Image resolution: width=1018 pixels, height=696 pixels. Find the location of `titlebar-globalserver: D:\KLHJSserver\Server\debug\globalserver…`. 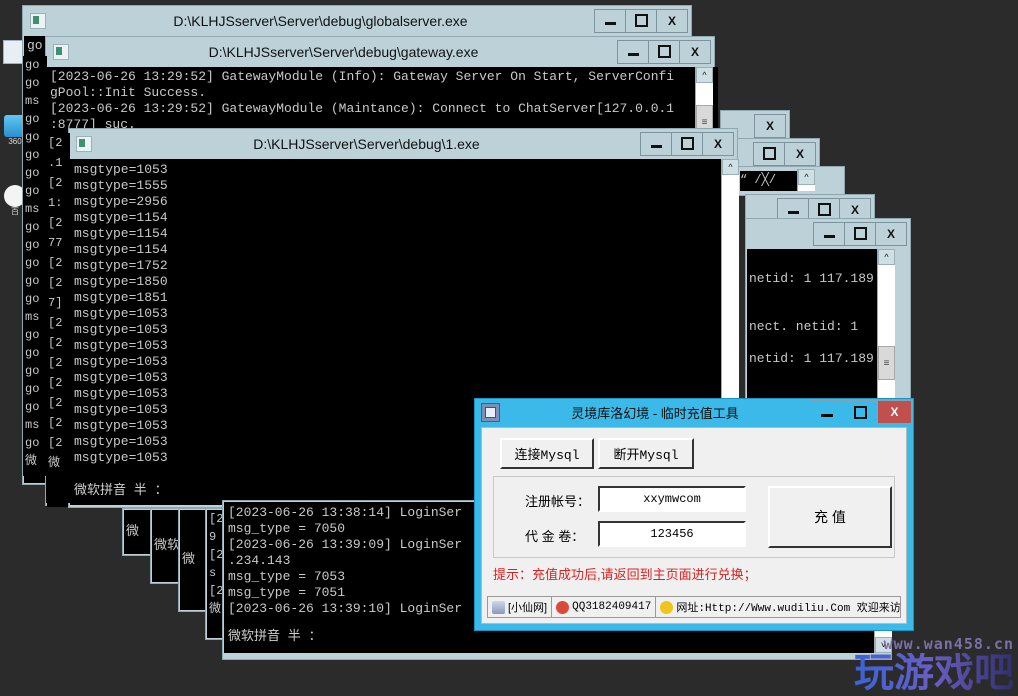

titlebar-globalserver: D:\KLHJSserver\Server\debug\globalserver… is located at coordinates (357, 20).